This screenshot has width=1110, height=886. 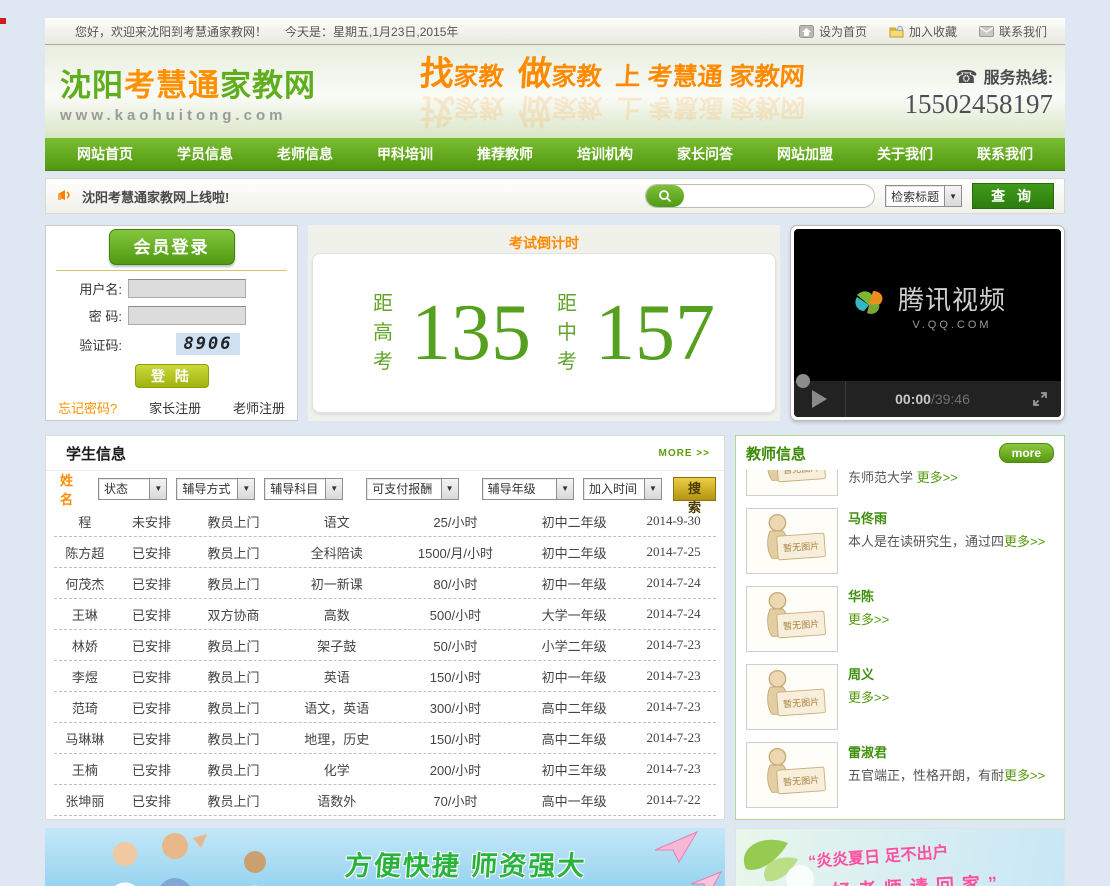 What do you see at coordinates (210, 92) in the screenshot?
I see `site-logo: 沈阳考慧通家教网 www.kaohuitong.com` at bounding box center [210, 92].